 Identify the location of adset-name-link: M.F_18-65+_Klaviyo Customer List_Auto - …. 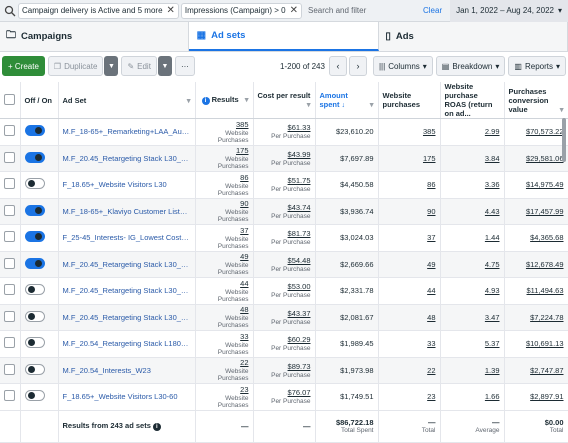
(127, 211).